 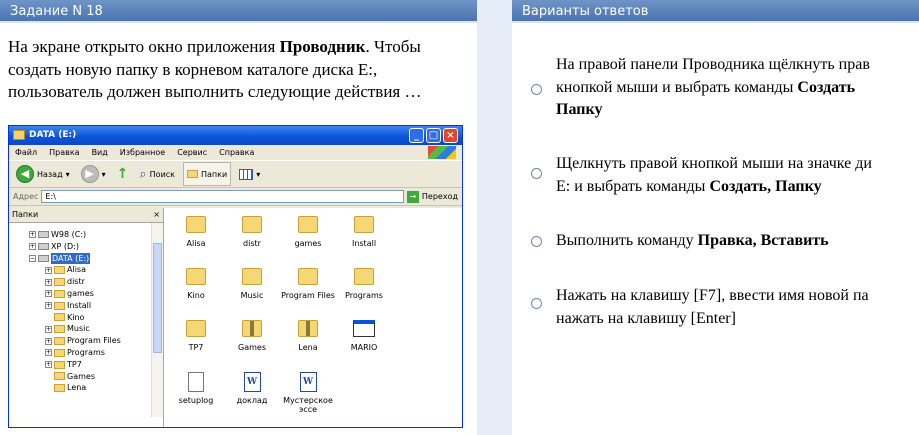 What do you see at coordinates (76, 282) in the screenshot?
I see `tree-item-label: distr` at bounding box center [76, 282].